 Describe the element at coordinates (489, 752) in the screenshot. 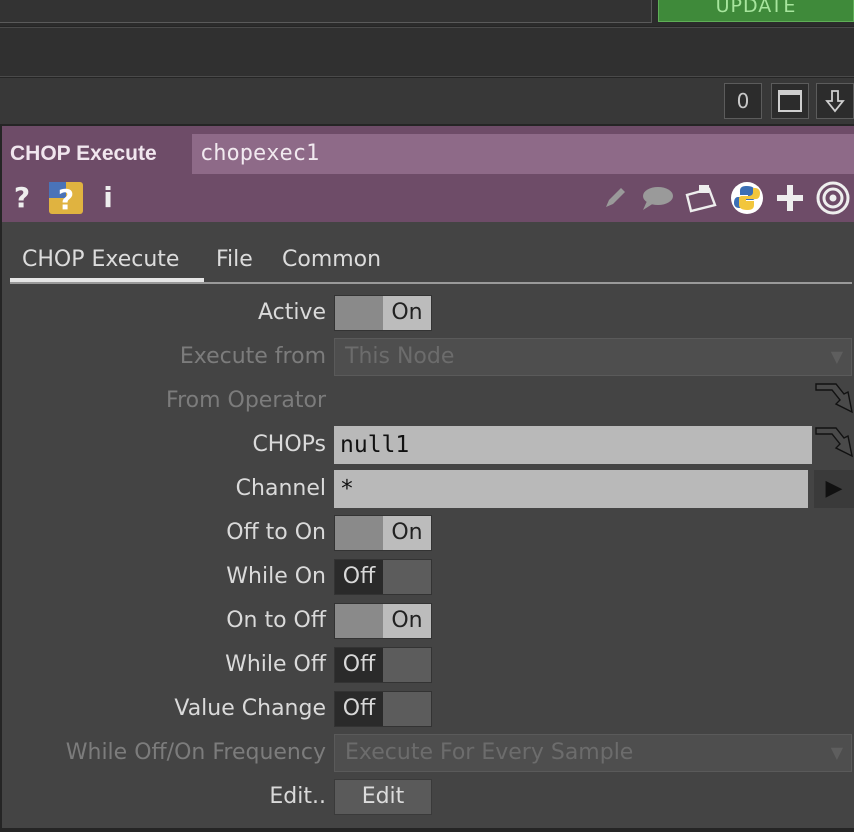

I see `menu-value: Execute For Every Sample` at that location.